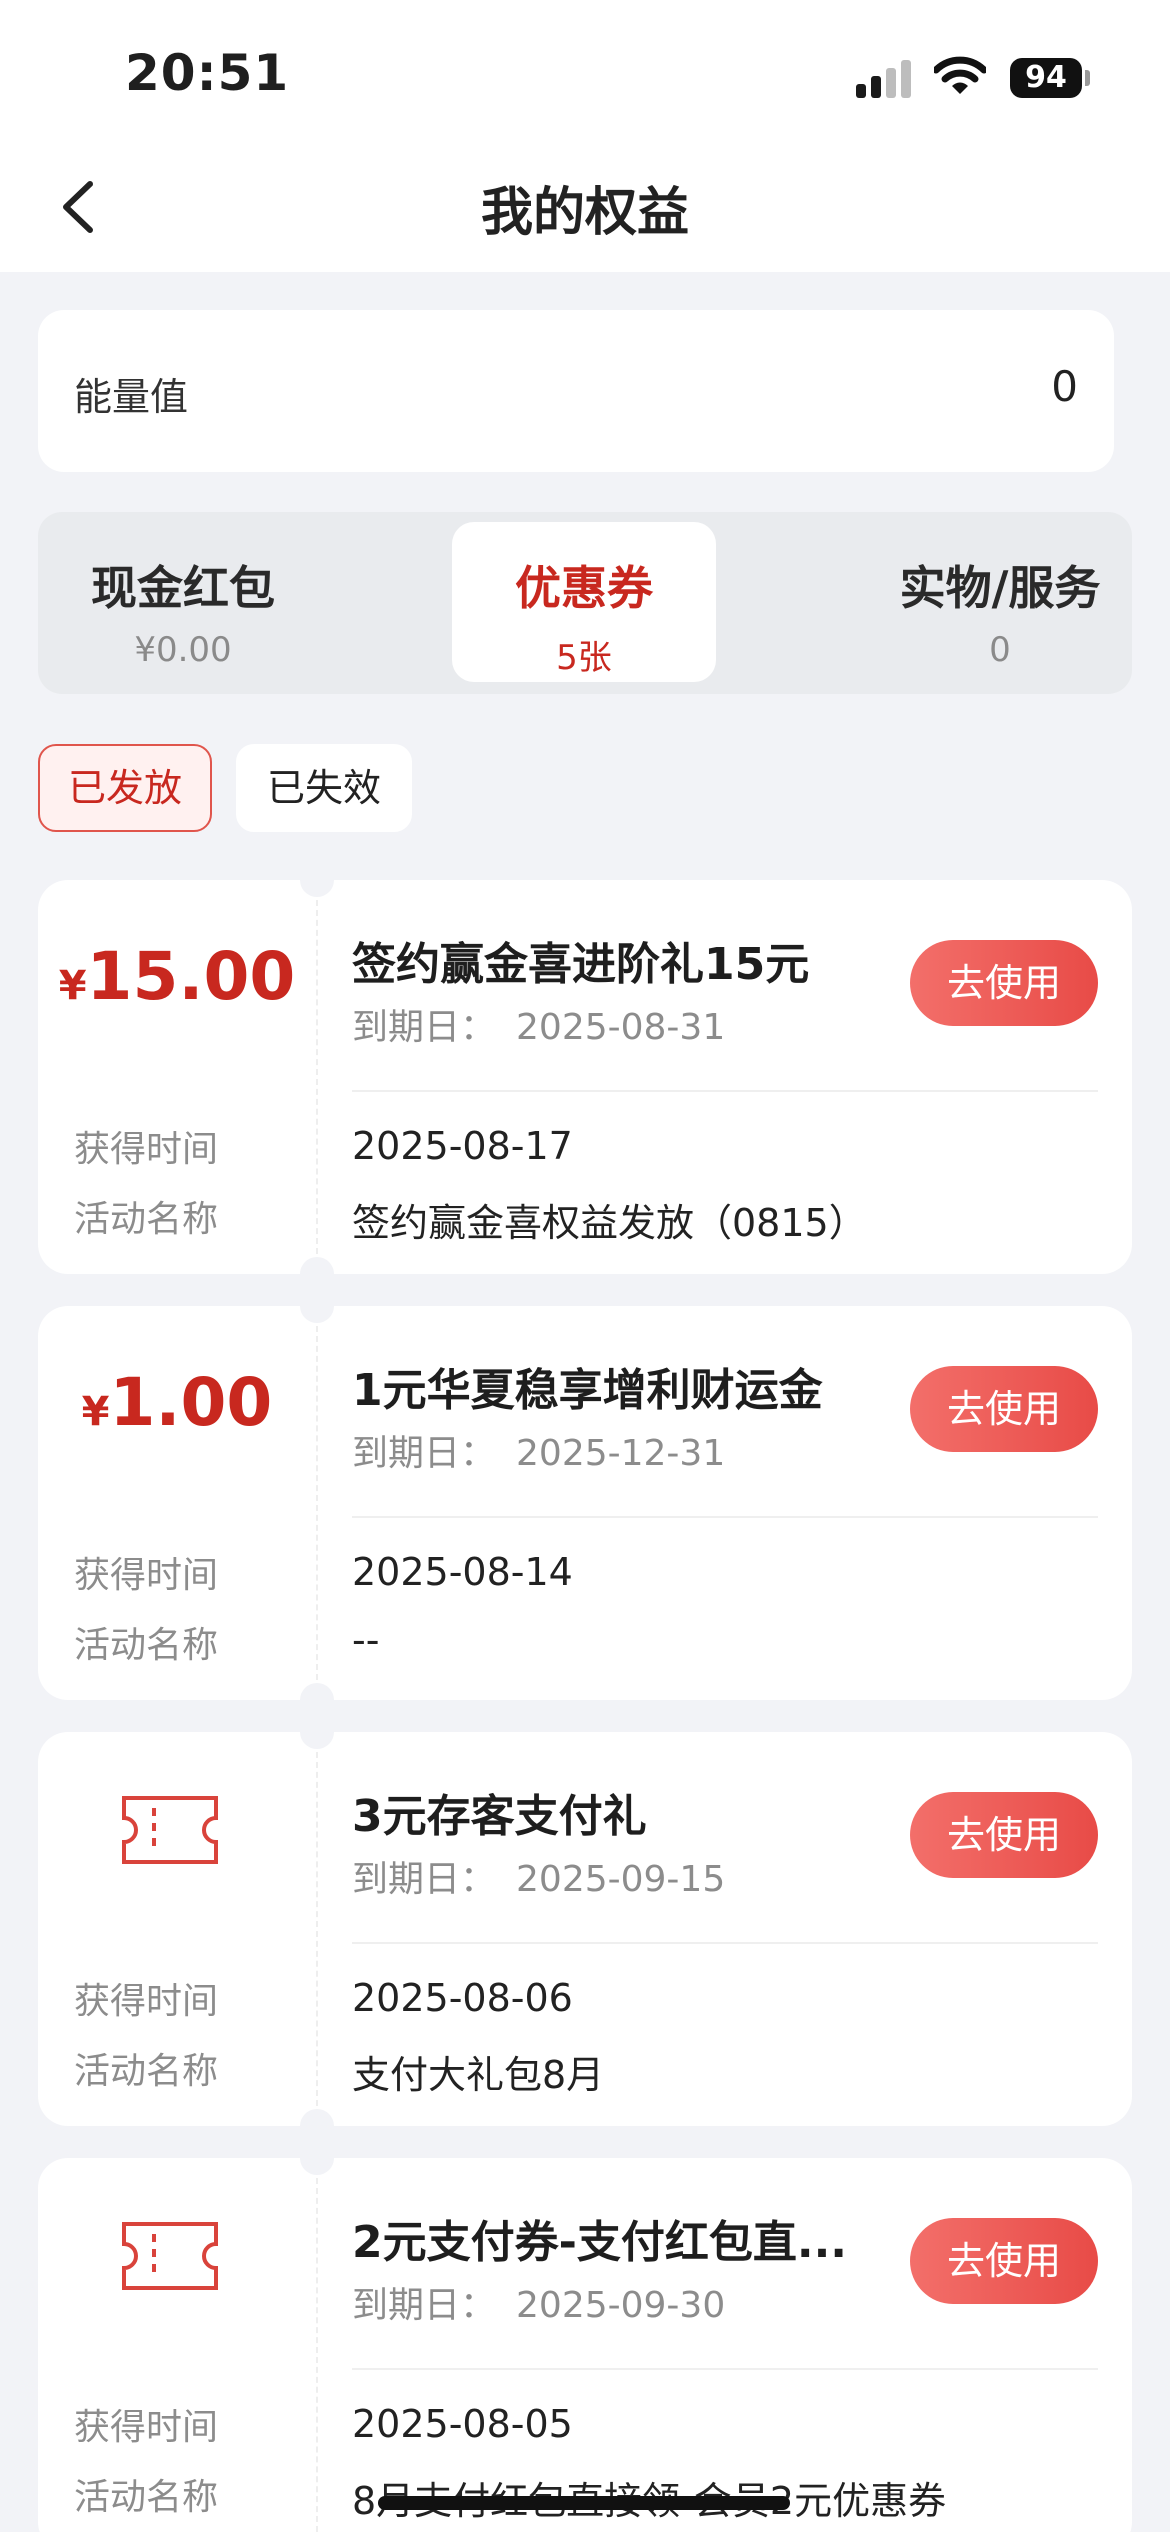 The image size is (1170, 2532). Describe the element at coordinates (462, 1146) in the screenshot. I see `obtained-date: 2025-08-17` at that location.